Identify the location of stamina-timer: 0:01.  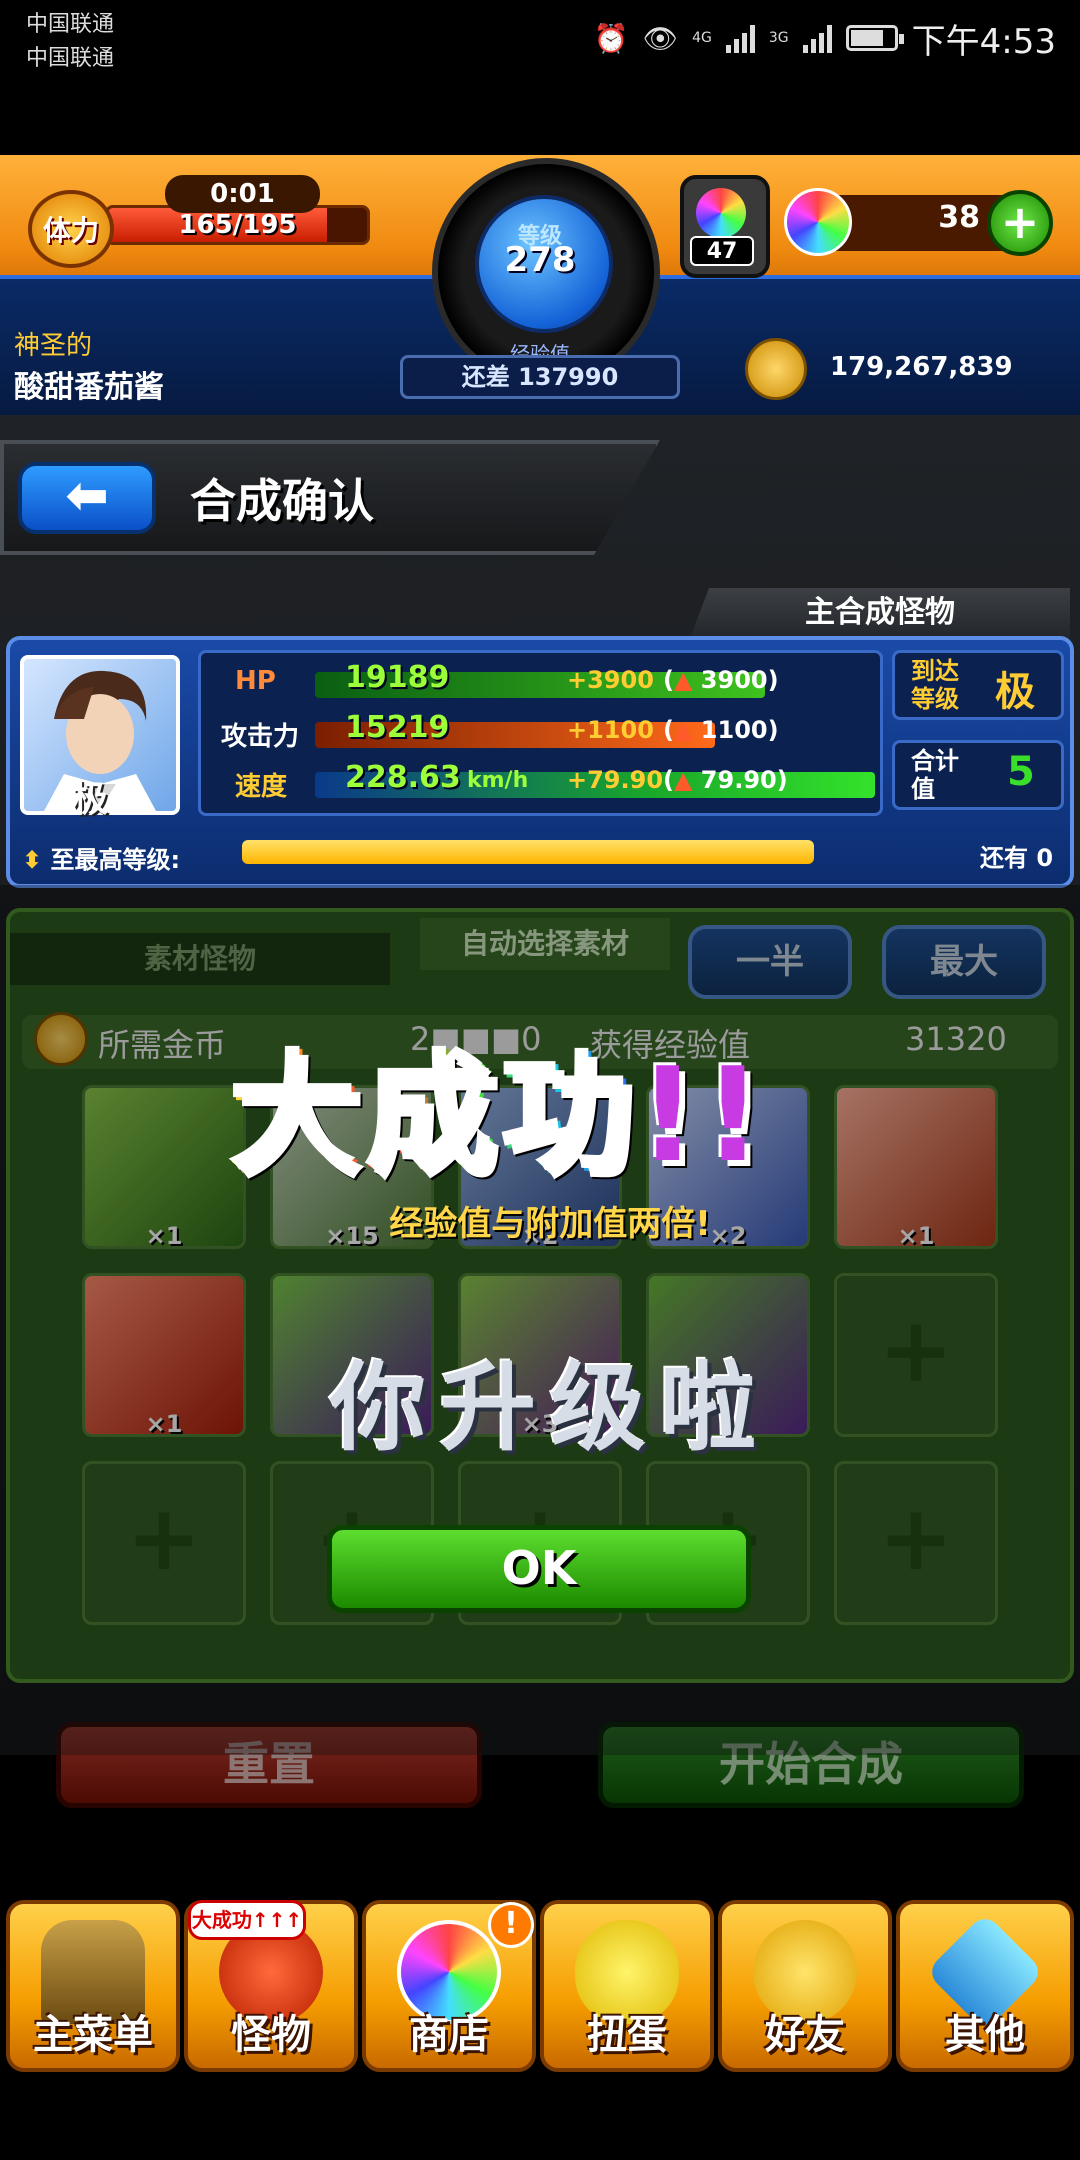
(242, 194).